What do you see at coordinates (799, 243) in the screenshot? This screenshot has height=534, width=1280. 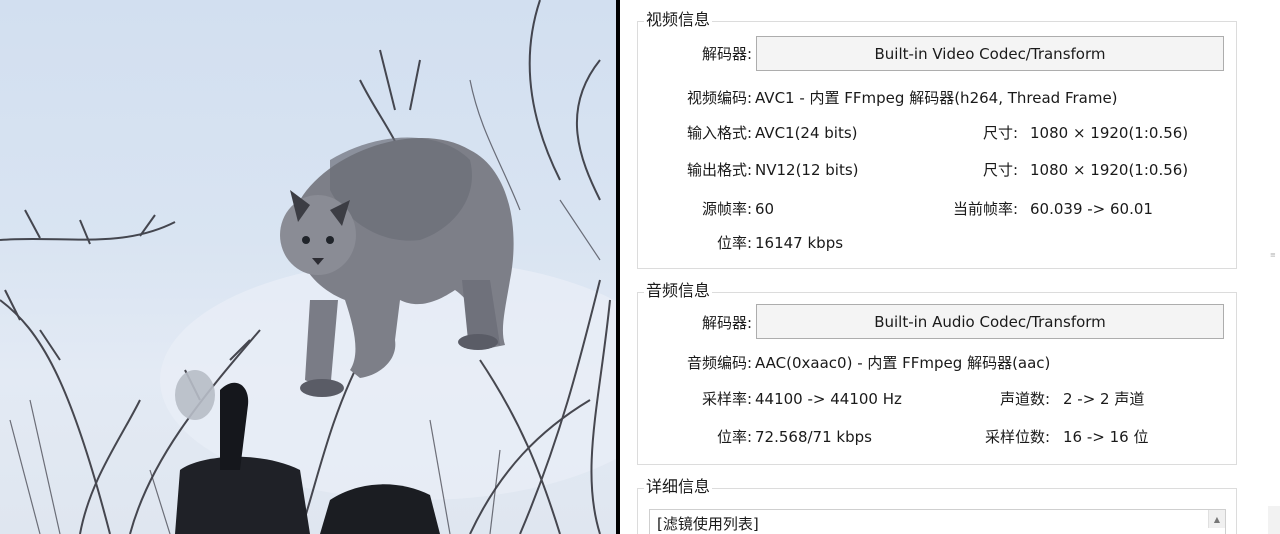 I see `video-bitrate-value: 16147 kbps` at bounding box center [799, 243].